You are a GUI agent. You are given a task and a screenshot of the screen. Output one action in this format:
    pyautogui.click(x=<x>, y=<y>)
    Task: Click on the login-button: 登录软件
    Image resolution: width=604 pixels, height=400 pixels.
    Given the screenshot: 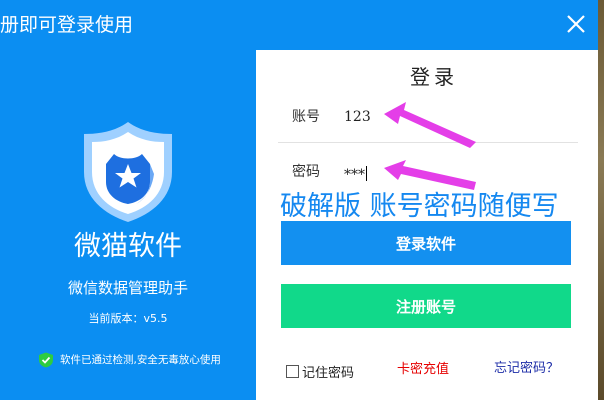 What is the action you would take?
    pyautogui.click(x=426, y=243)
    